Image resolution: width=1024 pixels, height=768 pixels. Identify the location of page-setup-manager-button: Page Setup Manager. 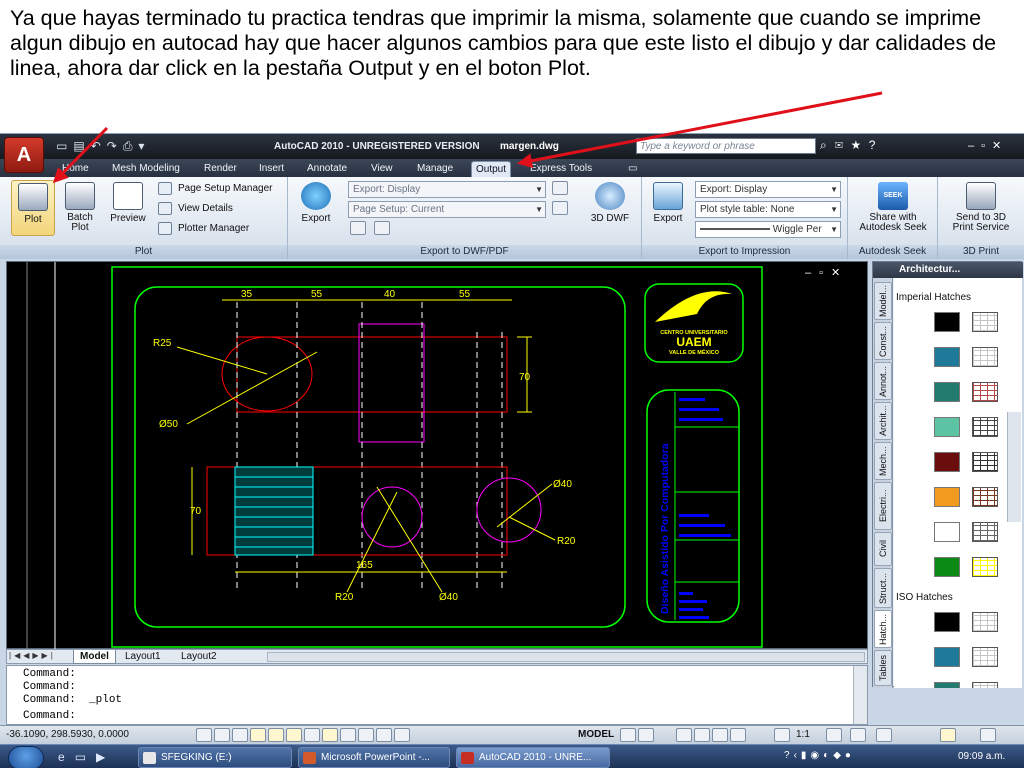
(215, 189).